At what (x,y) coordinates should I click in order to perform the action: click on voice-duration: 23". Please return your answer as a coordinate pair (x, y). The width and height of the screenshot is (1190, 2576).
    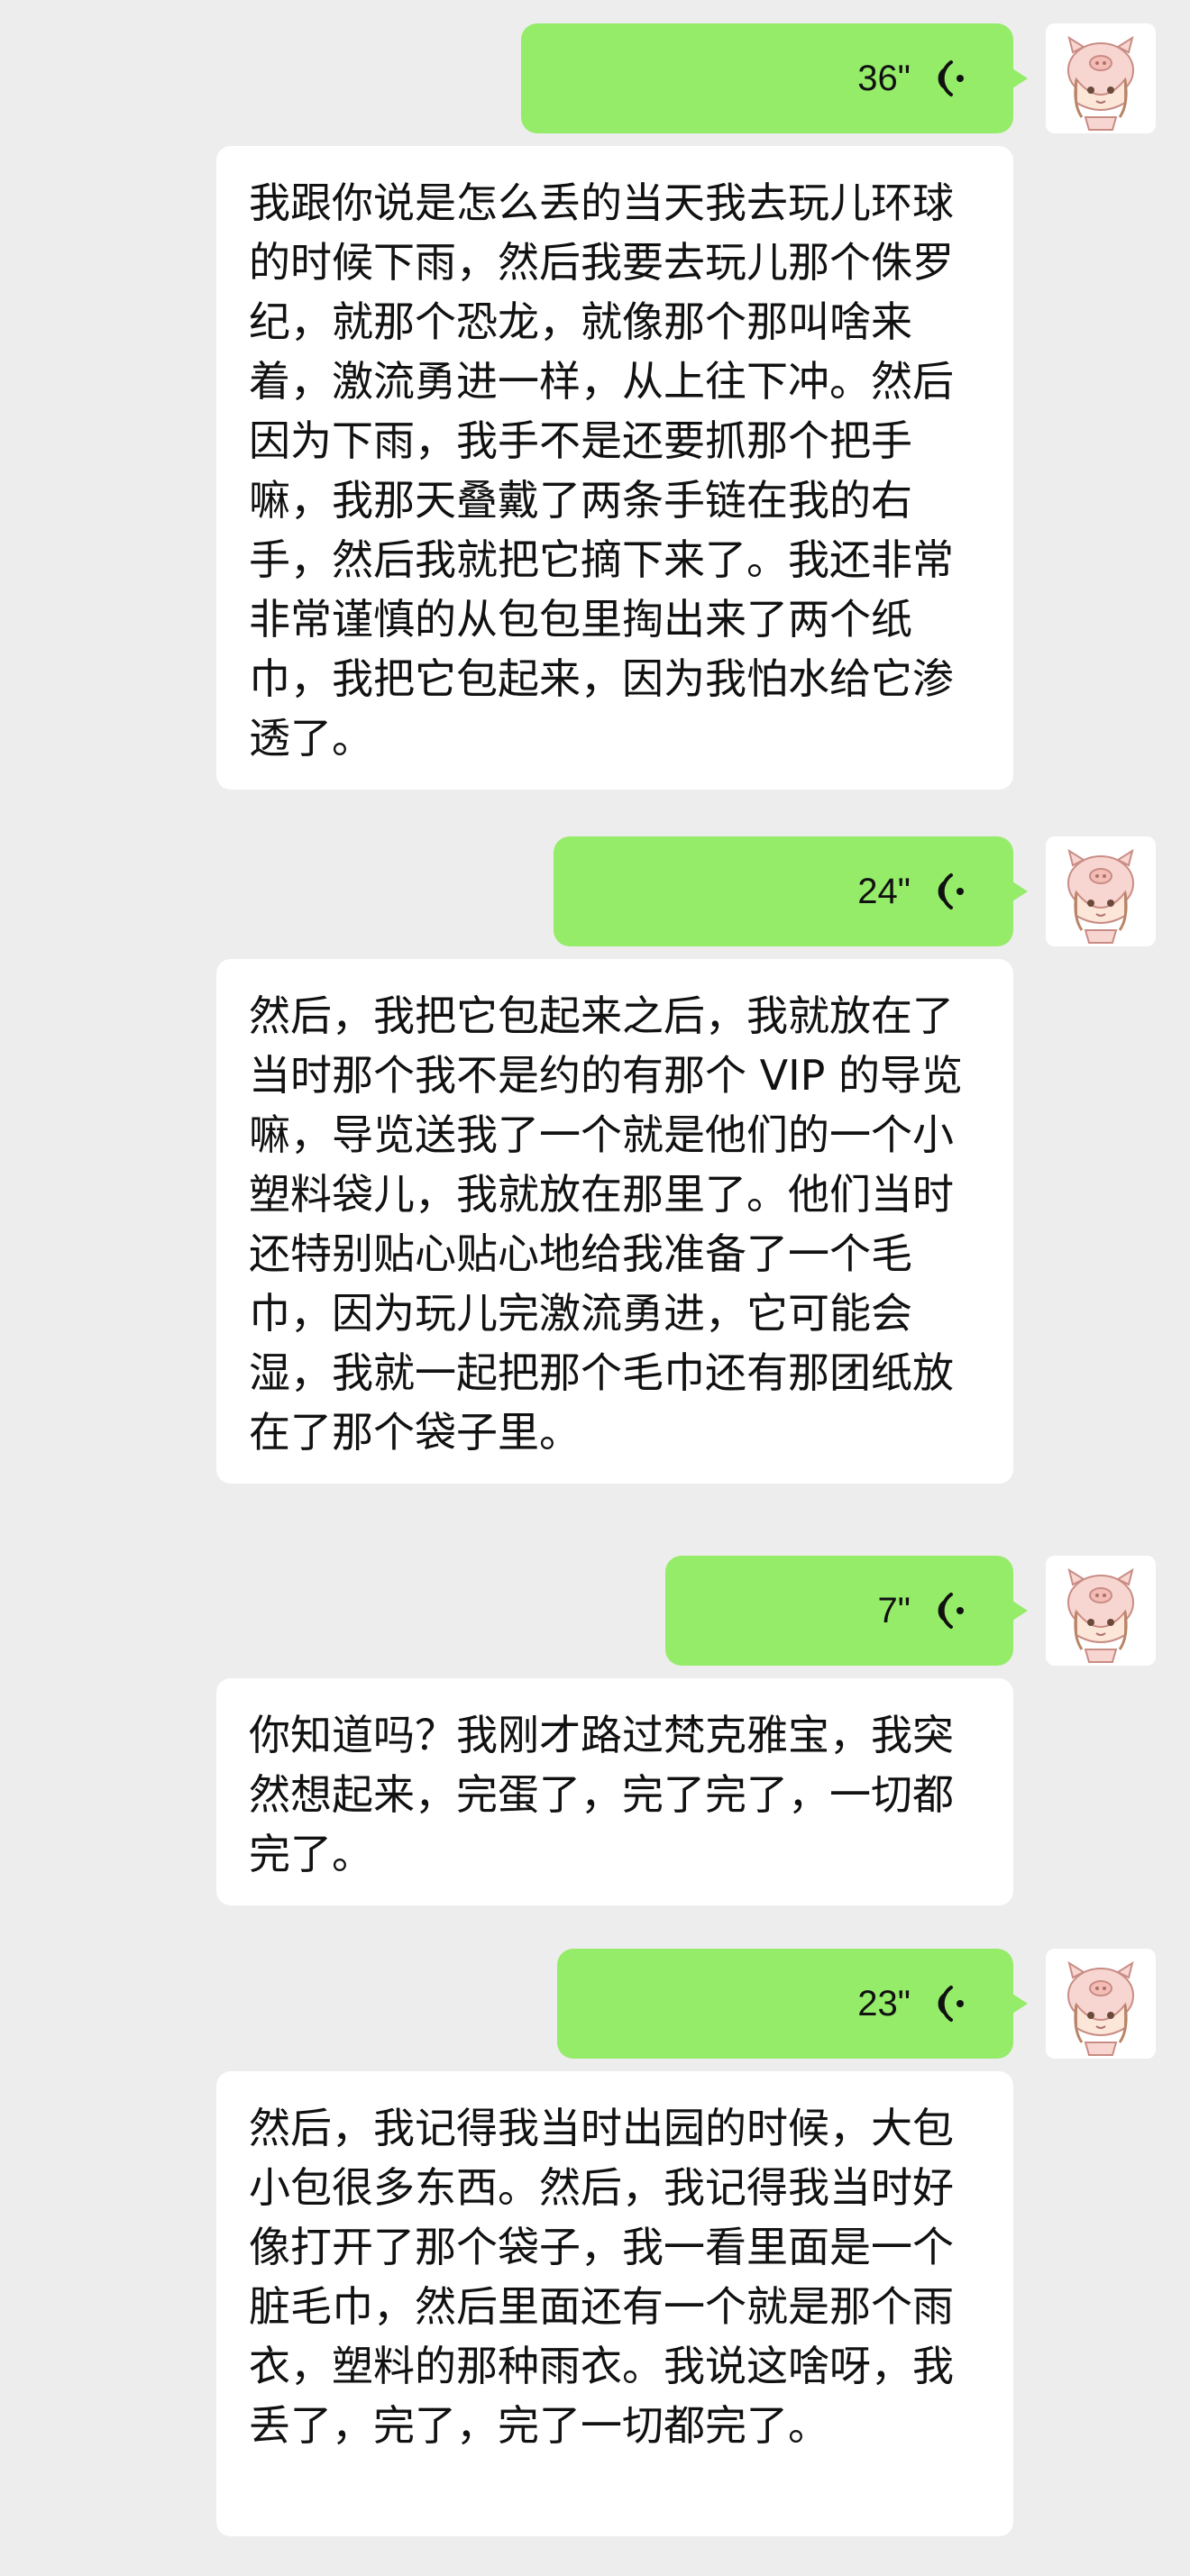
    Looking at the image, I should click on (884, 2003).